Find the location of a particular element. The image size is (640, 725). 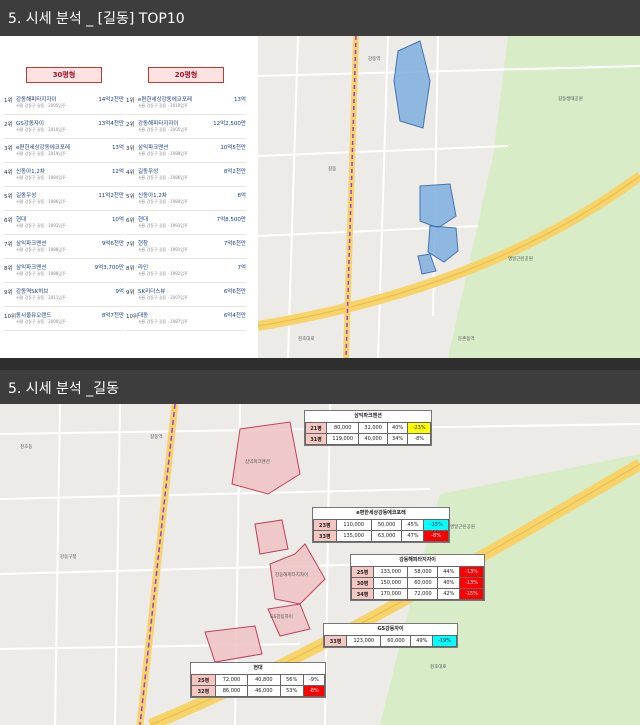

ranking-row: 7위 현창 서울 강동구 길동 · 1991입주 7억6천만 is located at coordinates (186, 247).